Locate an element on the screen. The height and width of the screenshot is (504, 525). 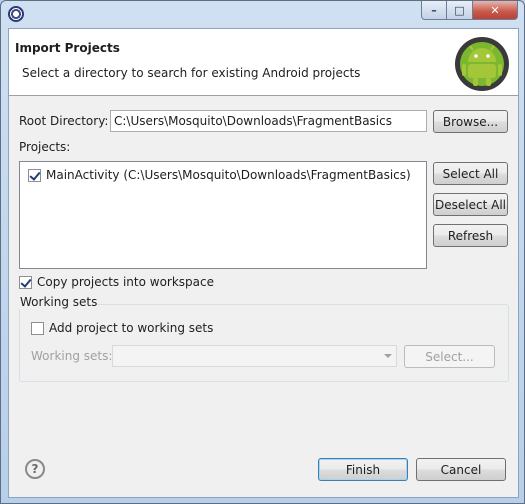
chevron-down-icon is located at coordinates (388, 356).